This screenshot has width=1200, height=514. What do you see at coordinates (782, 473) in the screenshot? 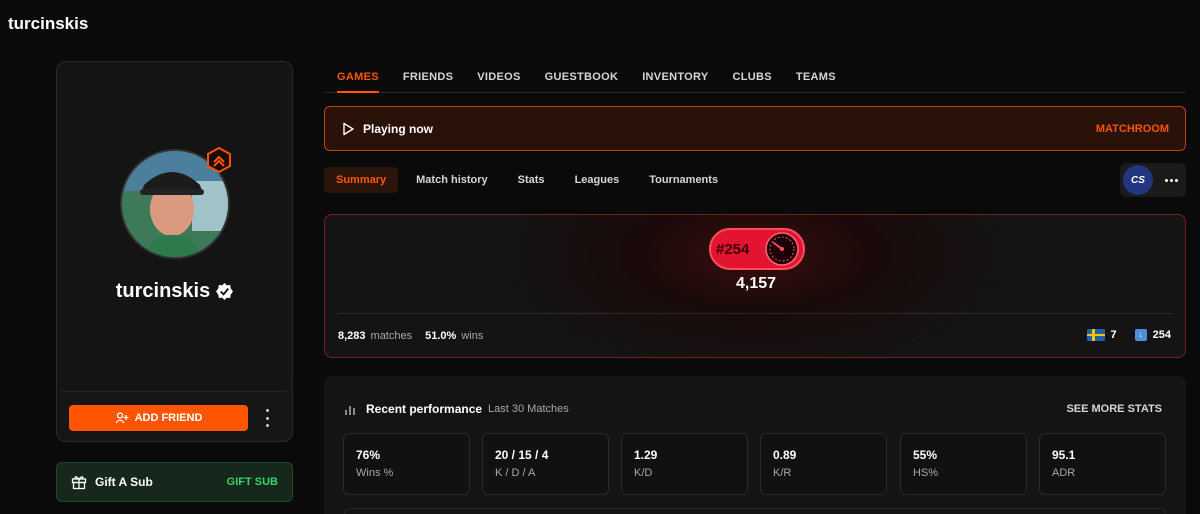
I see `stat-label: K/R` at bounding box center [782, 473].